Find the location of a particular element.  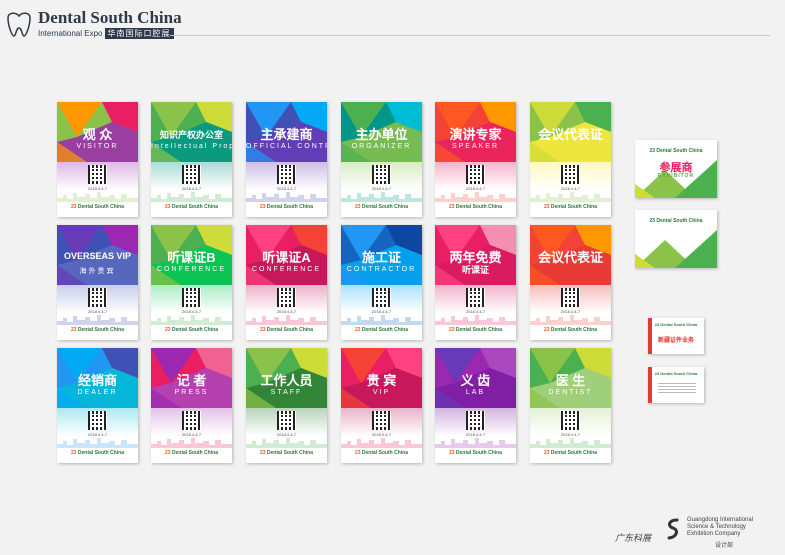

brand-title: Dental South China is located at coordinates (110, 17).